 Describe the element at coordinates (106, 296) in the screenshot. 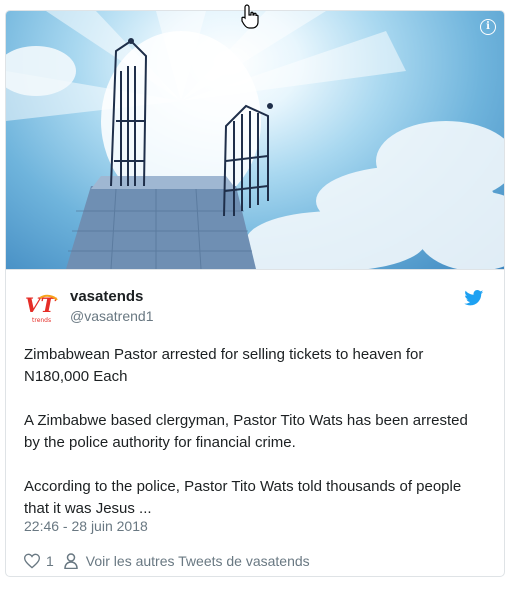

I see `display-name: vasatends` at that location.